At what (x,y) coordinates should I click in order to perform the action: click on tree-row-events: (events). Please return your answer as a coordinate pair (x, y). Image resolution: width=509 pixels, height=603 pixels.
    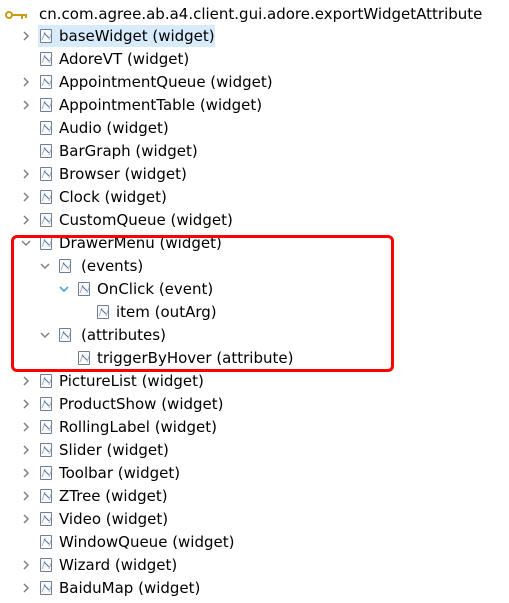
    Looking at the image, I should click on (254, 266).